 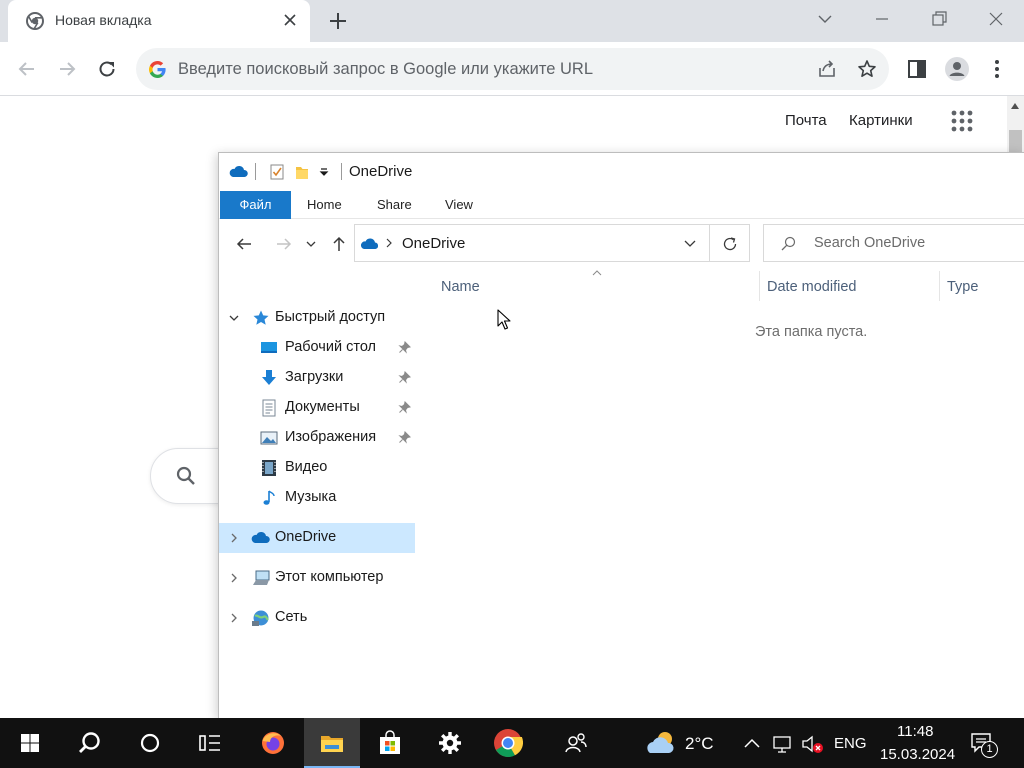 I want to click on tab-title: Новая вкладка, so click(x=103, y=20).